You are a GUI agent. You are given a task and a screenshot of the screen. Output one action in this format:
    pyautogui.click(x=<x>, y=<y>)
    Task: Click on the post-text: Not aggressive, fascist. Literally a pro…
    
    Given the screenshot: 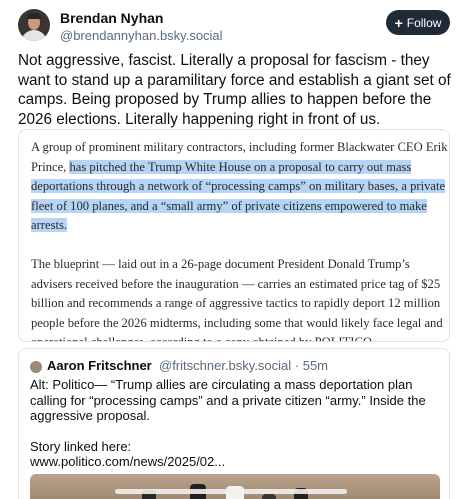 What is the action you would take?
    pyautogui.click(x=234, y=90)
    